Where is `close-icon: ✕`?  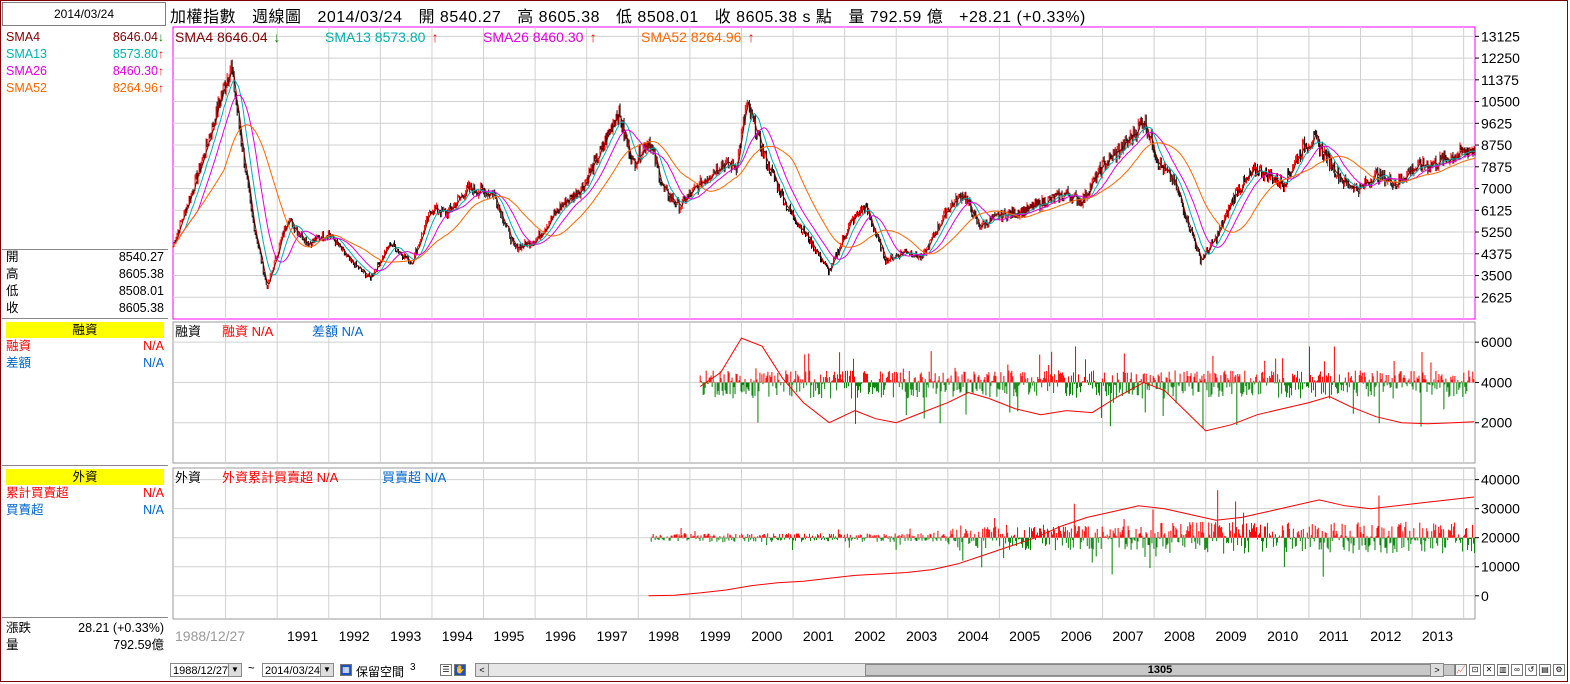
close-icon: ✕ is located at coordinates (1489, 670).